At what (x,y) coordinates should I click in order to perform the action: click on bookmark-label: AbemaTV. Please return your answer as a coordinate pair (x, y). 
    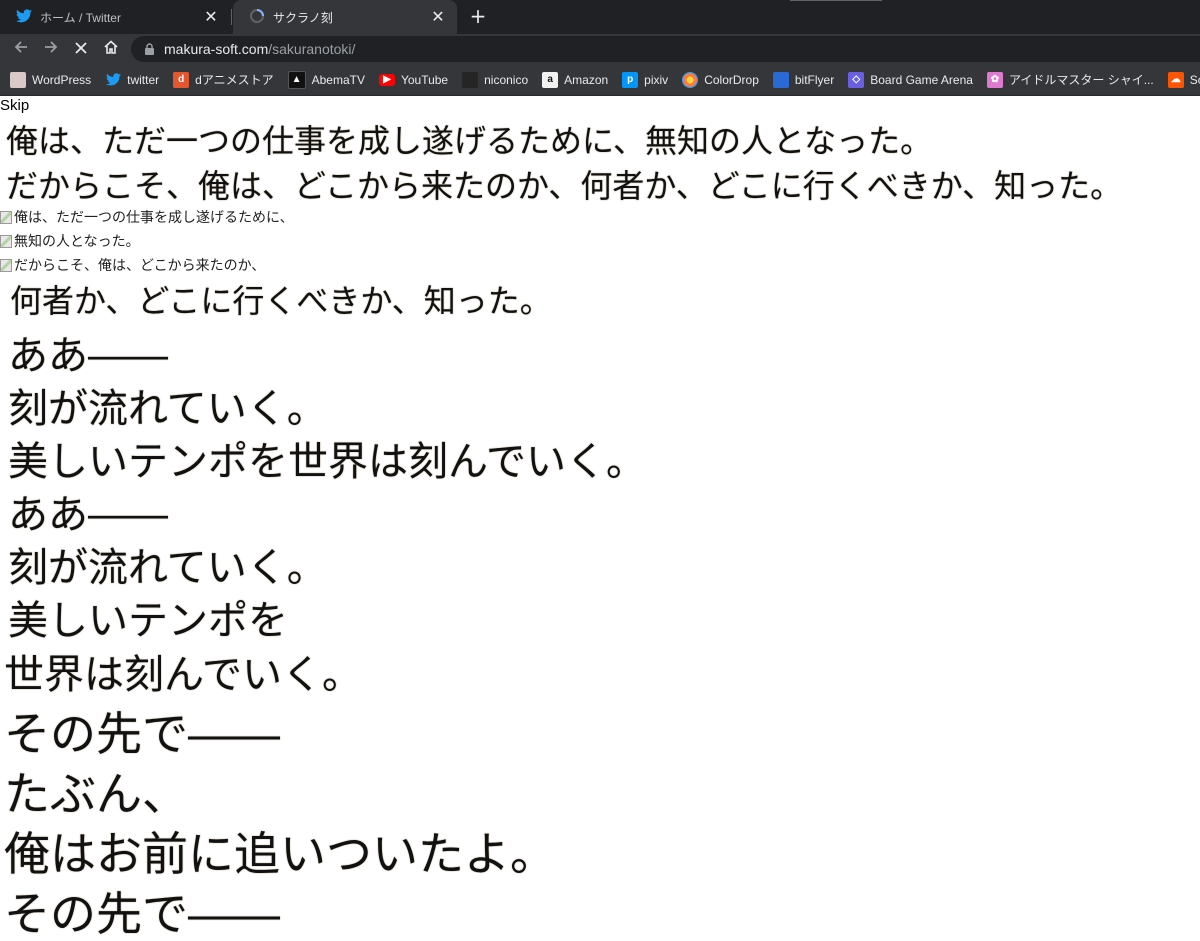
    Looking at the image, I should click on (338, 79).